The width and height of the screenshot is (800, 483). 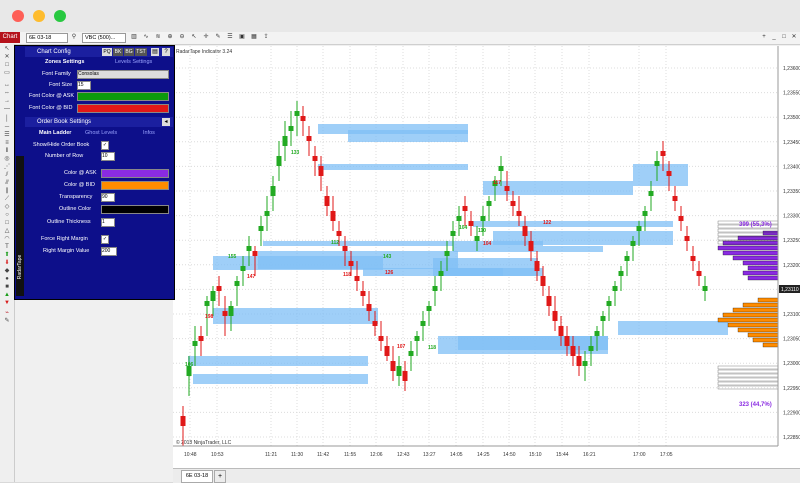 What do you see at coordinates (7, 73) in the screenshot?
I see `region-tool-icon: ▭` at bounding box center [7, 73].